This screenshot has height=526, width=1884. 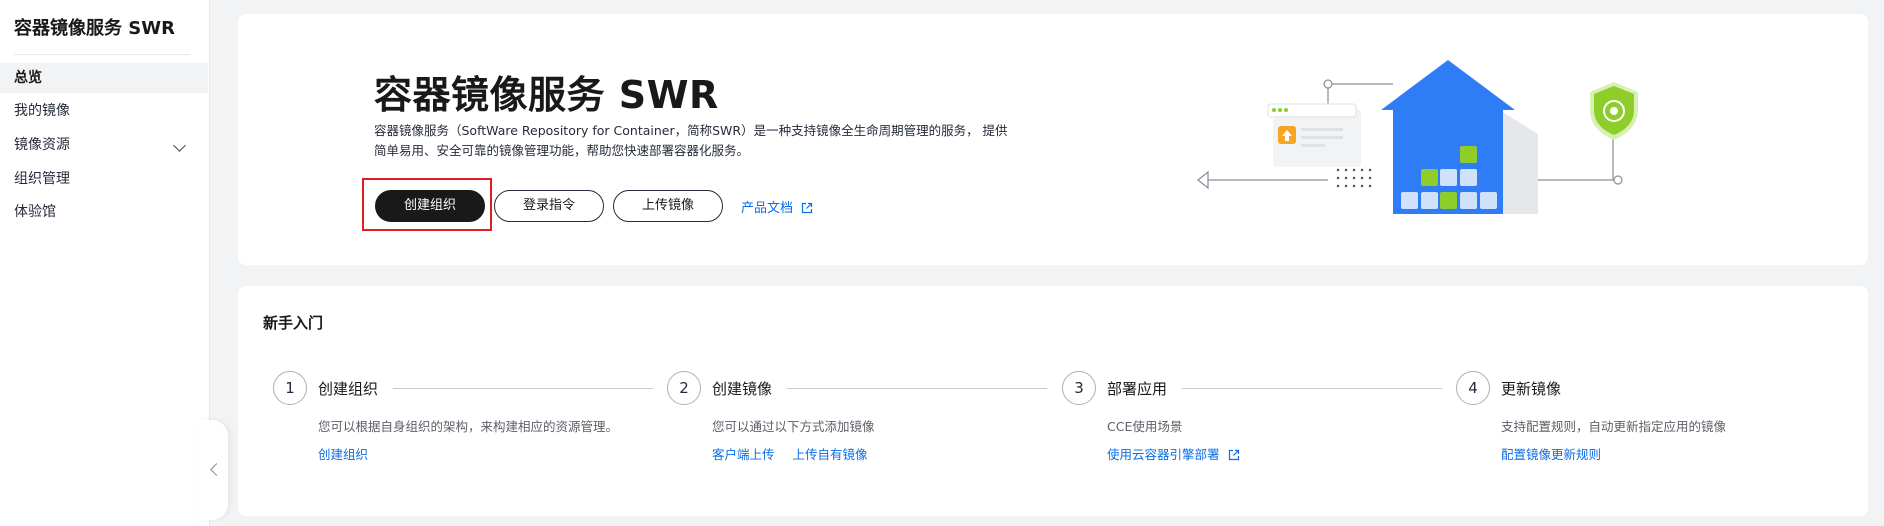 I want to click on product-docs-link: 产品文档, so click(x=777, y=206).